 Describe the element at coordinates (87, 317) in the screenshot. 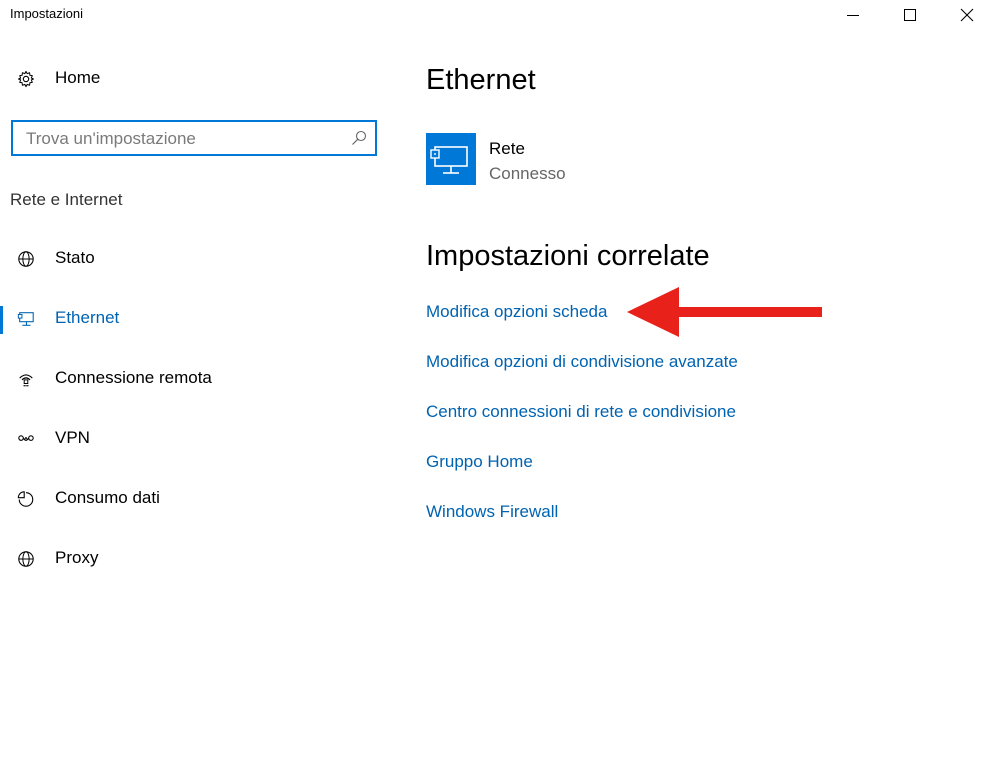

I see `sidebar-item-label: Ethernet` at that location.